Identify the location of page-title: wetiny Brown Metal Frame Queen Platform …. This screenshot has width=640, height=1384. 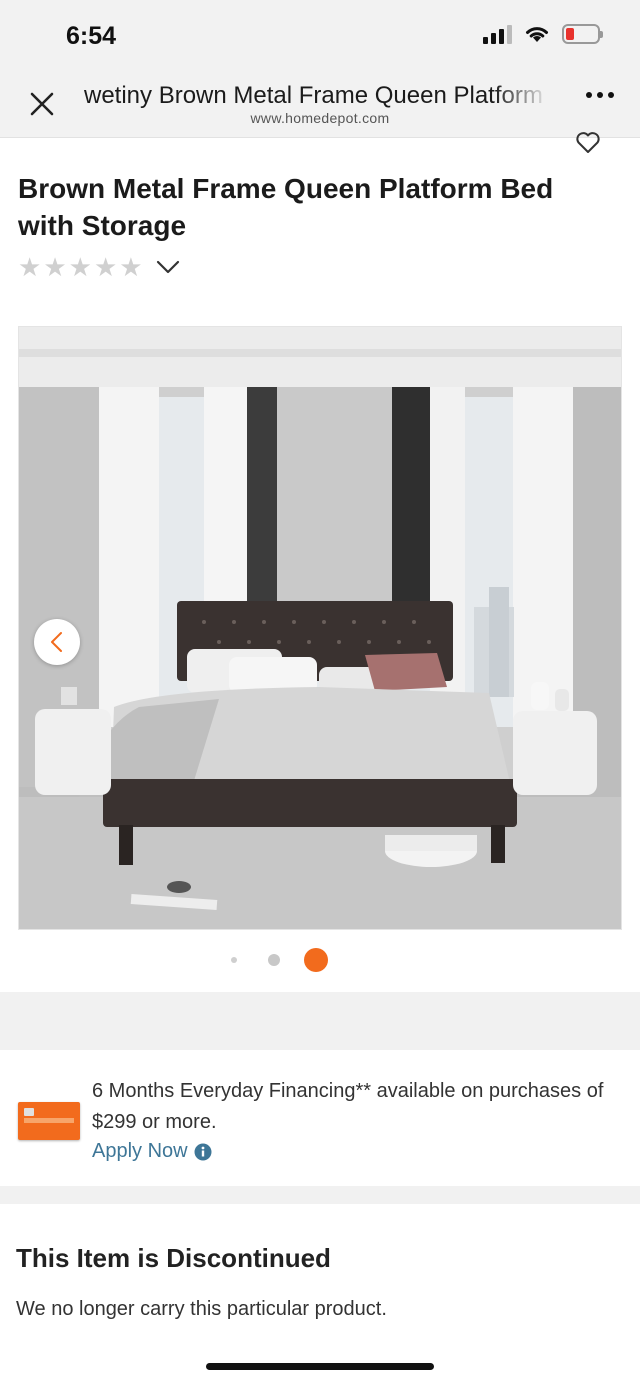
(317, 95).